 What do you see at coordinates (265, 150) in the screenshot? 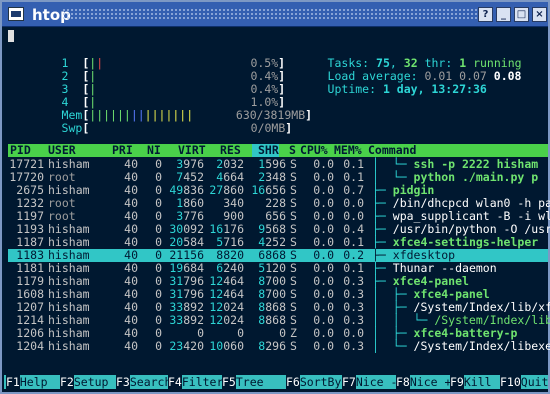
I see `col-shr: SHR` at bounding box center [265, 150].